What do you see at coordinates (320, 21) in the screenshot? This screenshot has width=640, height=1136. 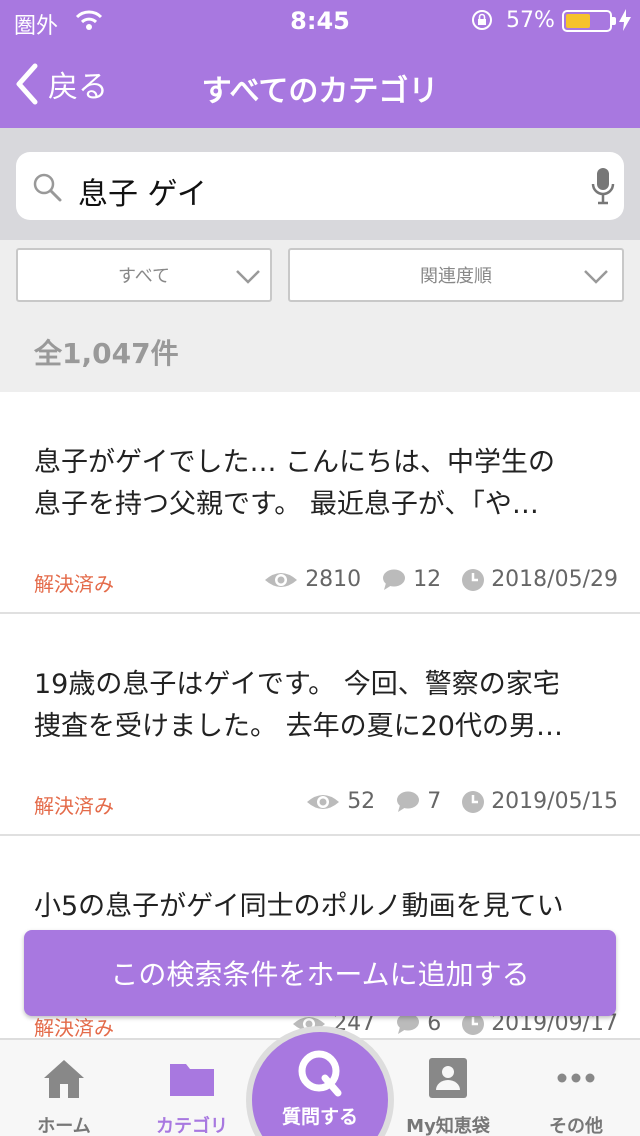 I see `status-bar: 圏外 8:45 57%` at bounding box center [320, 21].